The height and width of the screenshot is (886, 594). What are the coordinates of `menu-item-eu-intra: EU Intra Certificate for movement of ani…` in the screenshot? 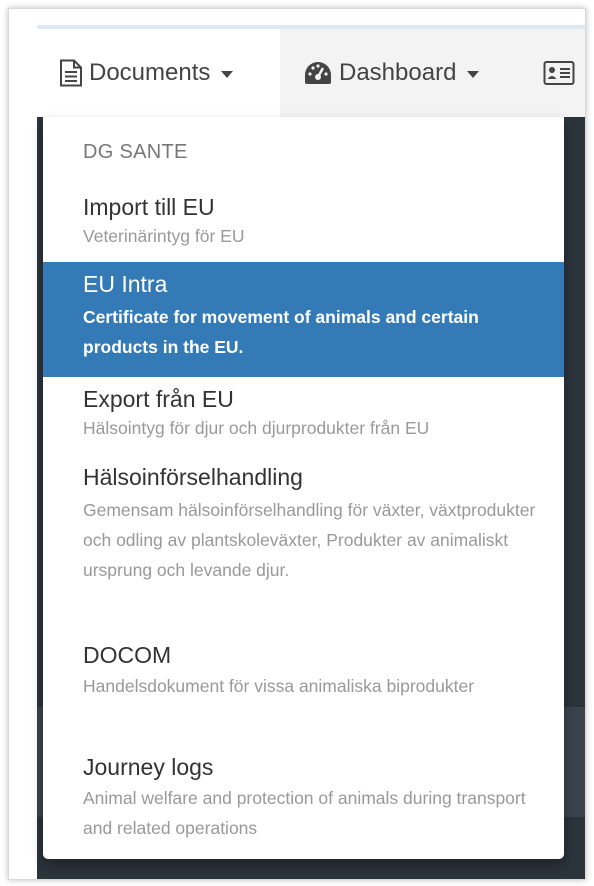 It's located at (303, 319).